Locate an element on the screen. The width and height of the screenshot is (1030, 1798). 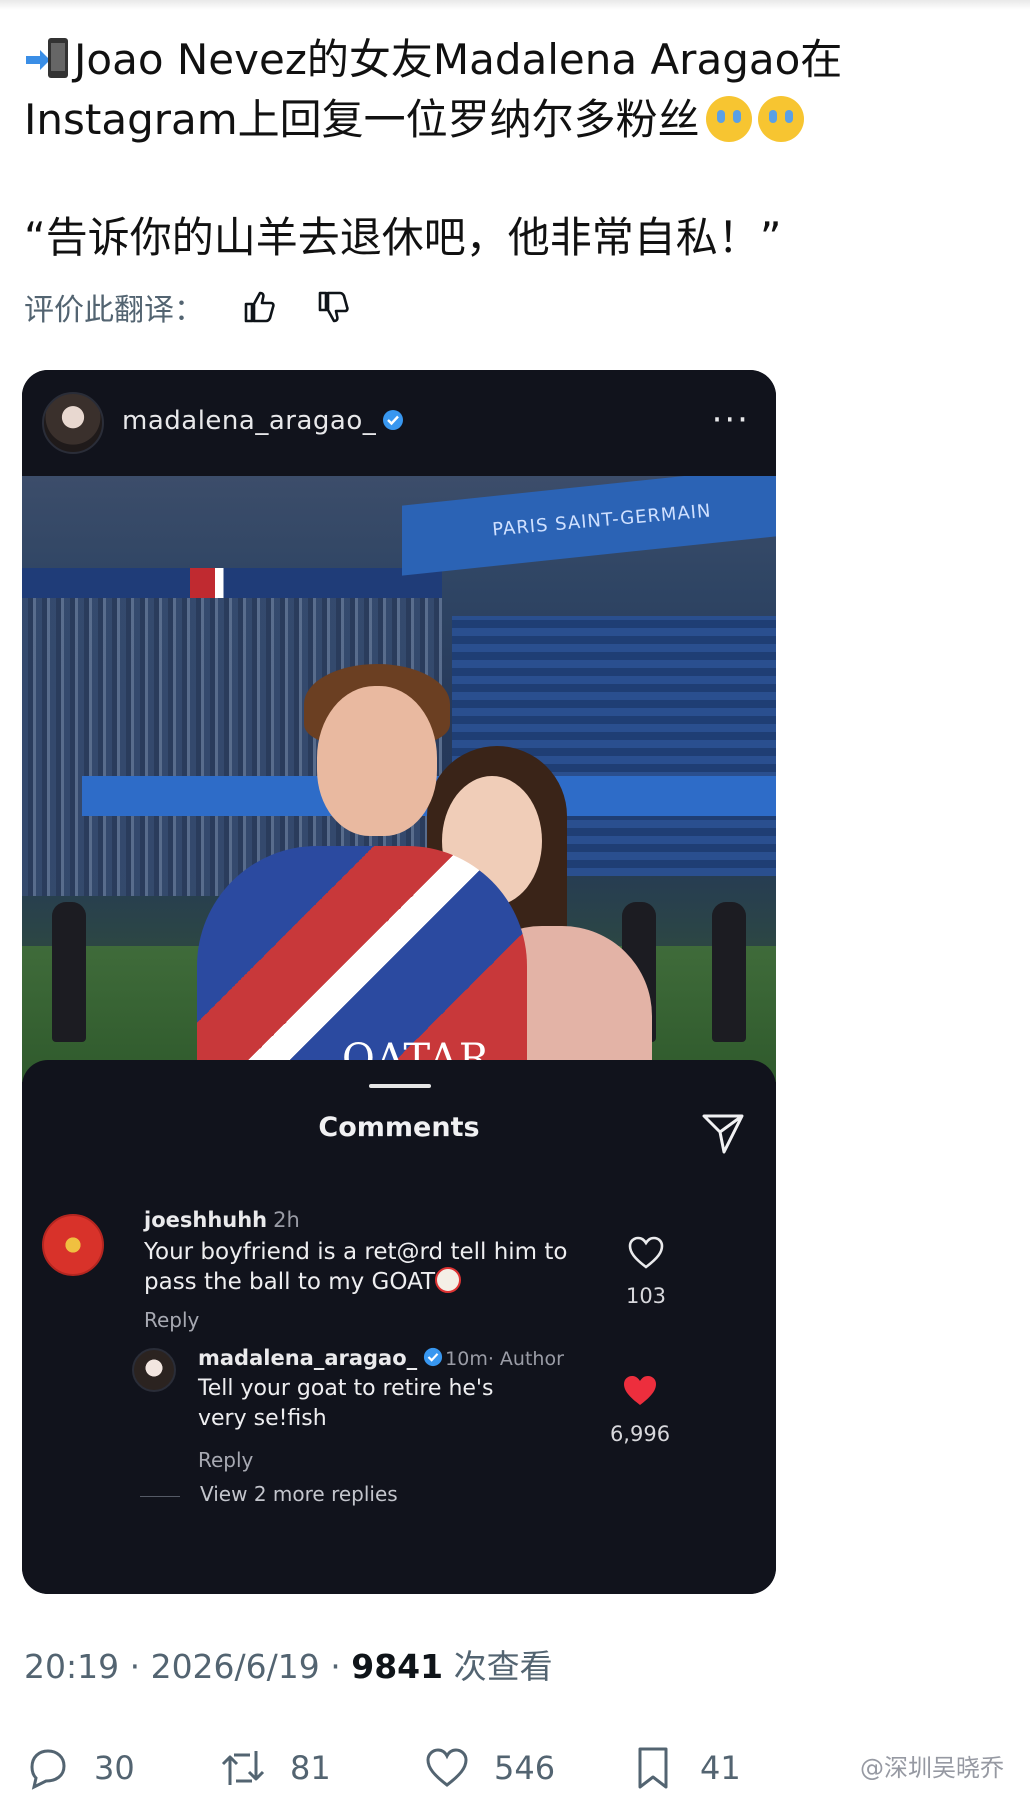
author-username: madalena_aragao_ 10m· Author is located at coordinates (381, 1358).